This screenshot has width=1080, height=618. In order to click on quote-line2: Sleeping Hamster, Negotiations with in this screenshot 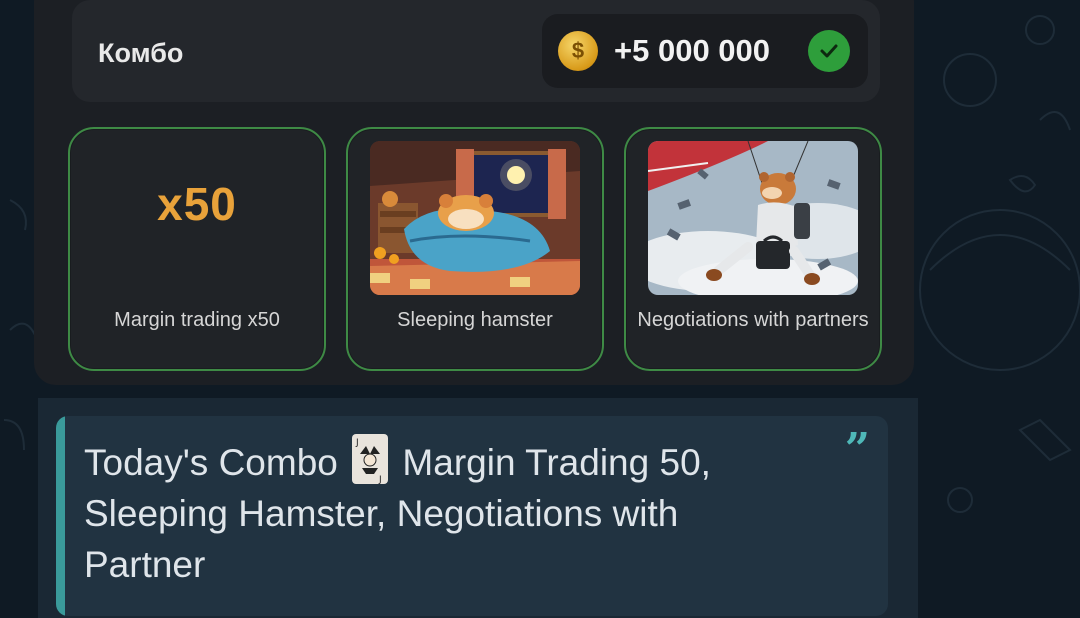, I will do `click(381, 513)`.